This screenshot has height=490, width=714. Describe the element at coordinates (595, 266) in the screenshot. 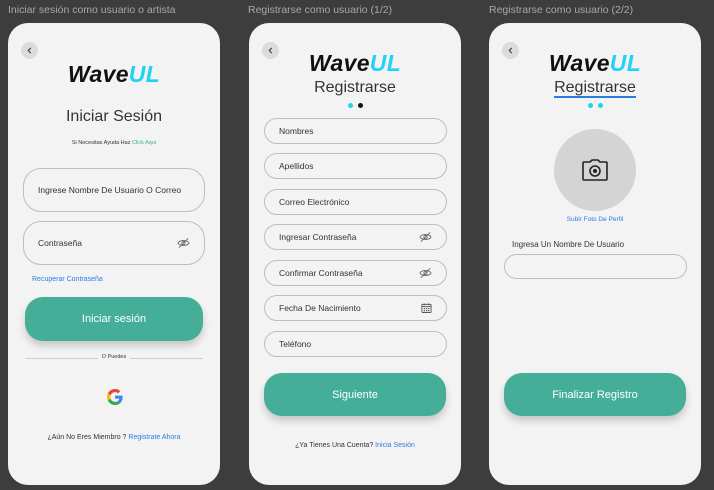

I see `username-field` at that location.